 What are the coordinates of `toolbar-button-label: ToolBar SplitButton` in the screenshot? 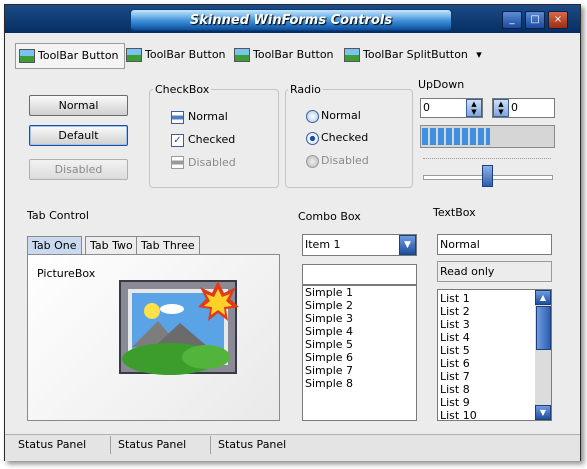 It's located at (415, 54).